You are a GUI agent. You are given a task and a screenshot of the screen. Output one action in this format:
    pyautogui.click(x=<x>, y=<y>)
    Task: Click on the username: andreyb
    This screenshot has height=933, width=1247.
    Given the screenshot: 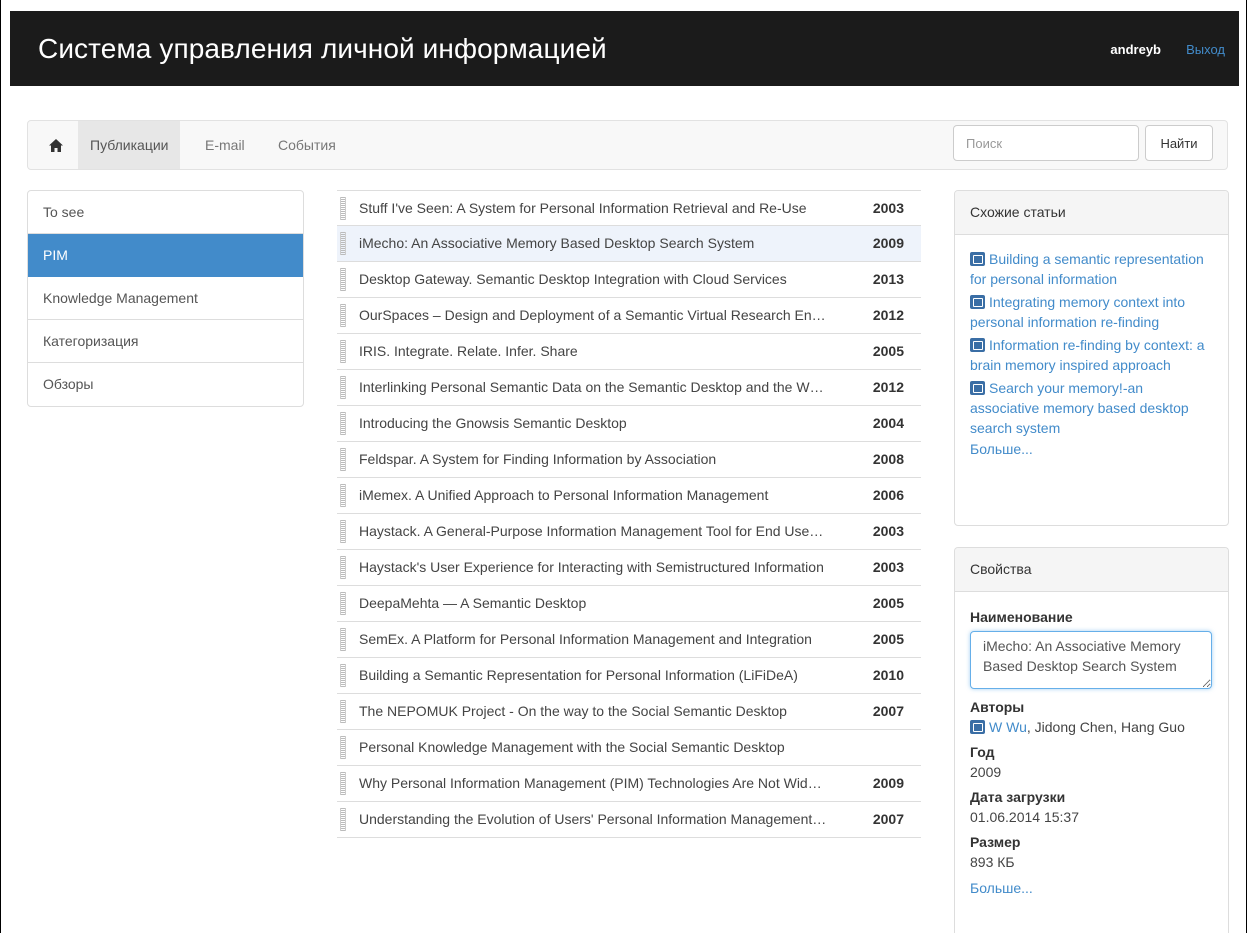 What is the action you would take?
    pyautogui.click(x=1135, y=49)
    